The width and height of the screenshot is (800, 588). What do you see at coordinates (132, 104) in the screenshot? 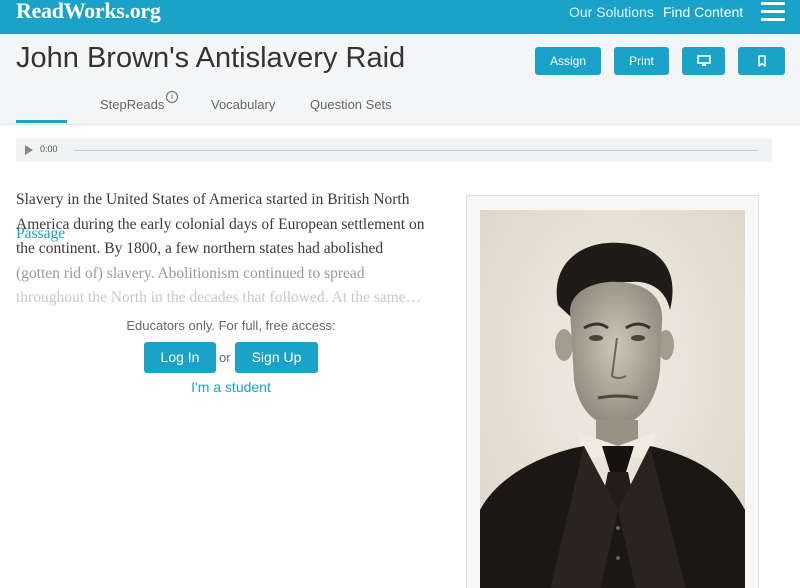
I see `tab-stepreads: StepReads` at bounding box center [132, 104].